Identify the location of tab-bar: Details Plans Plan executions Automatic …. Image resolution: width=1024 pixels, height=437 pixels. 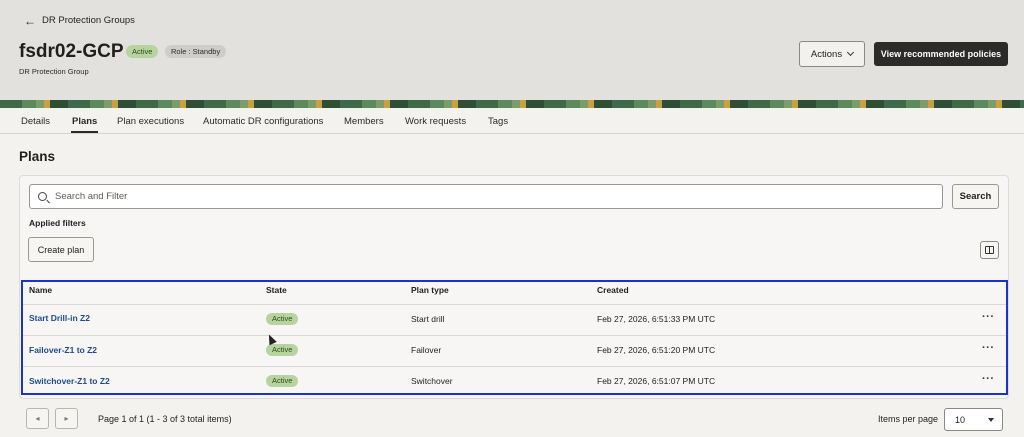
(512, 121).